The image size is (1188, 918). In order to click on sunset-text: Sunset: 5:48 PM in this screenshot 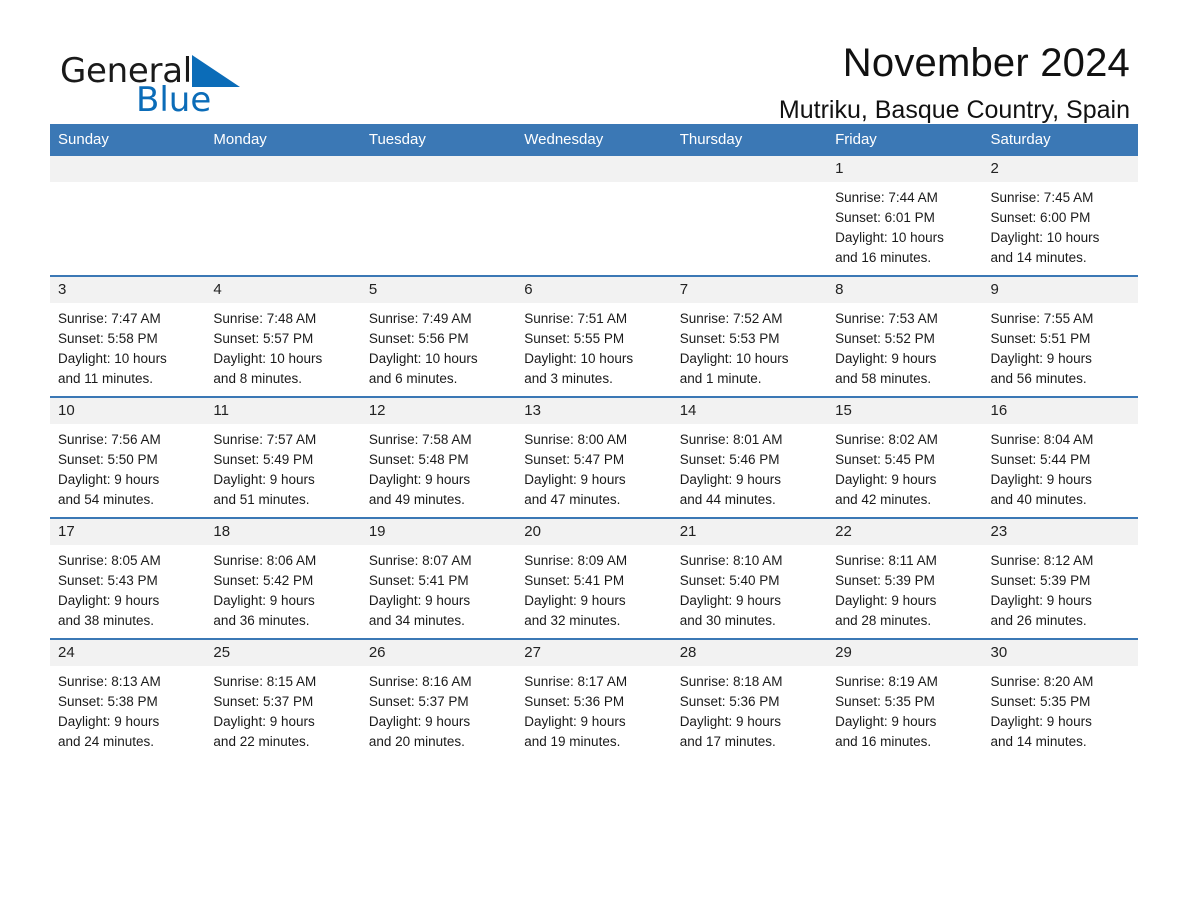, I will do `click(418, 459)`.